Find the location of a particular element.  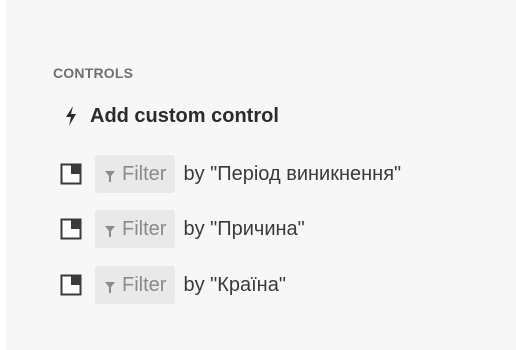

control-row-reason: Filter by "Причина" is located at coordinates (182, 229).